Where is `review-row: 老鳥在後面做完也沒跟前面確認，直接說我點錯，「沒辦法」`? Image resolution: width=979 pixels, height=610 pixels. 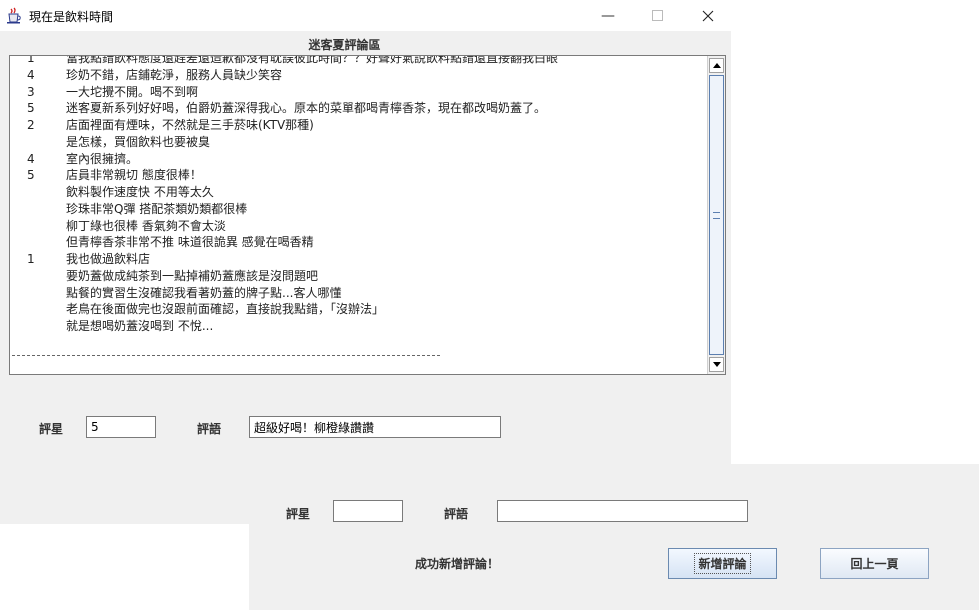 review-row: 老鳥在後面做完也沒跟前面確認，直接說我點錯，「沒辦法」 is located at coordinates (360, 309).